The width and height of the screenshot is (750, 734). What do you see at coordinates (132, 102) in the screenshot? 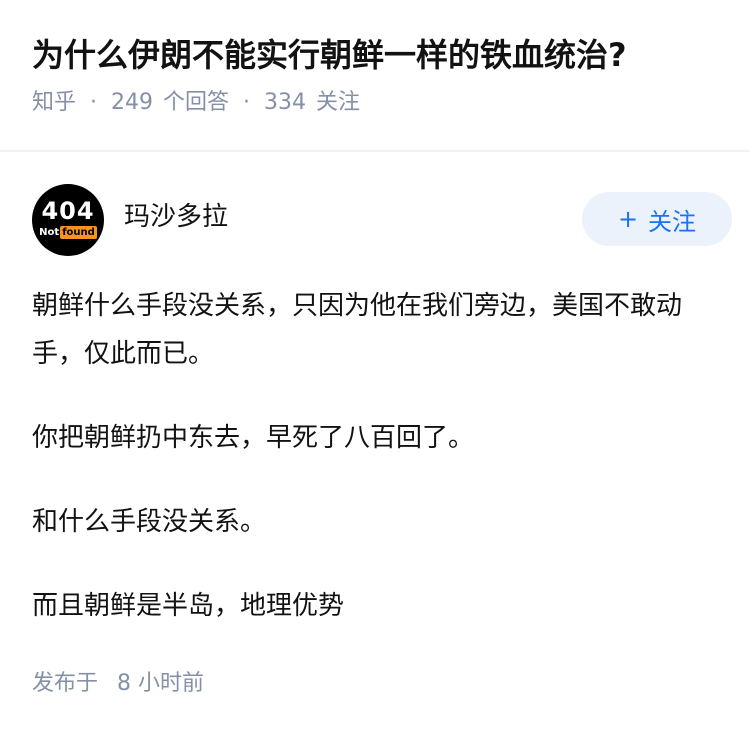
I see `answer-count: 249` at bounding box center [132, 102].